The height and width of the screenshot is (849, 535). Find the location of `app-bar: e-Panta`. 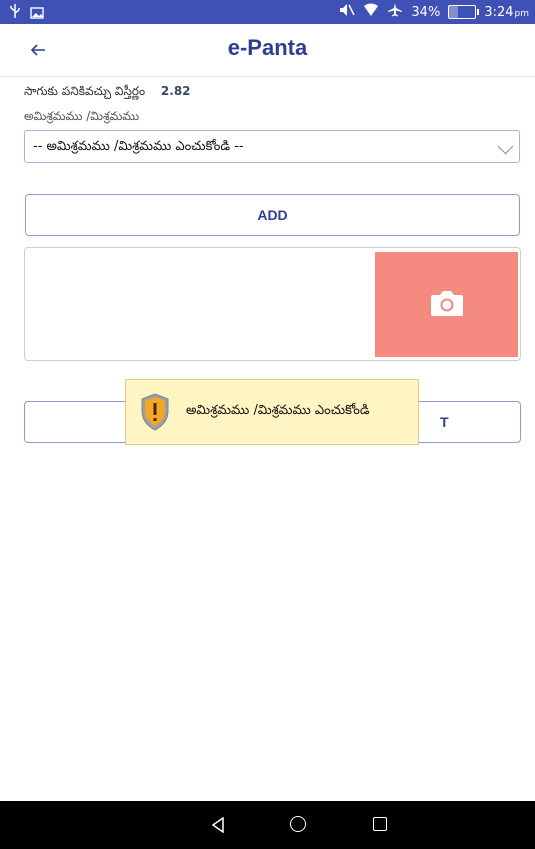

app-bar: e-Panta is located at coordinates (267, 50).